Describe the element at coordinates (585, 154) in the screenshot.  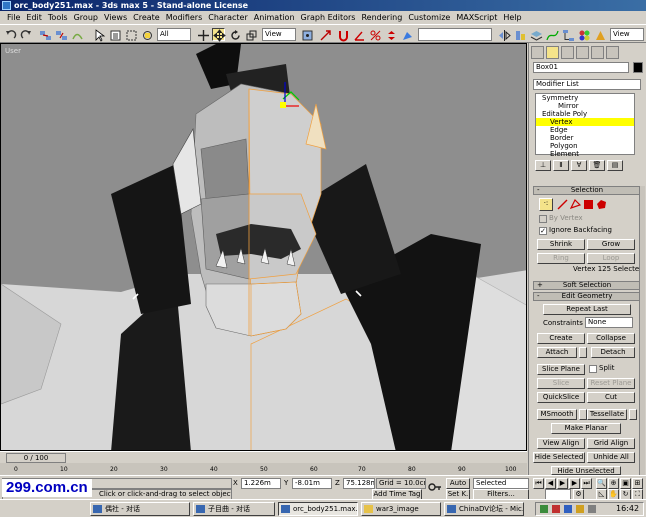
I see `stack-item-element: Element` at that location.